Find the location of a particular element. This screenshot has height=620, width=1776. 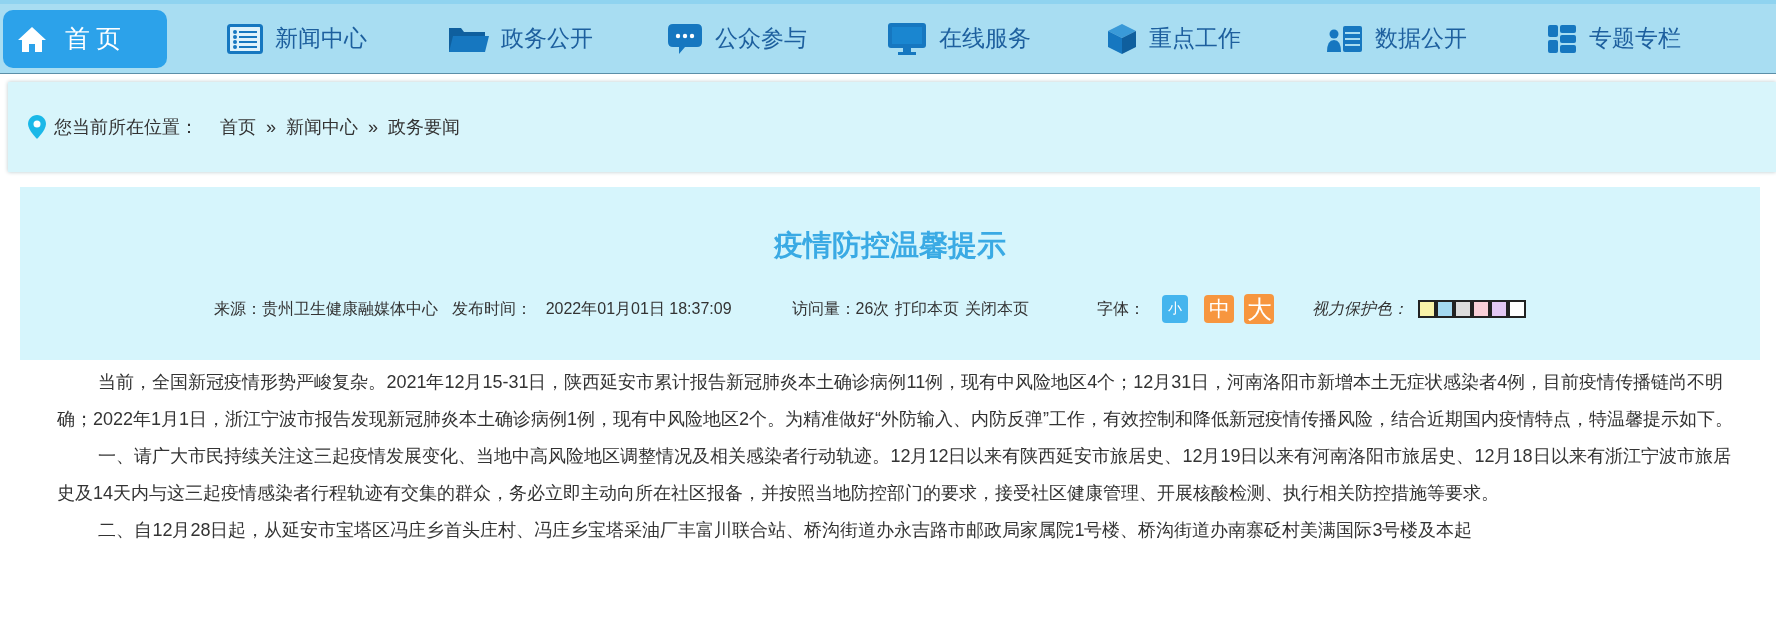

list-icon is located at coordinates (245, 38).